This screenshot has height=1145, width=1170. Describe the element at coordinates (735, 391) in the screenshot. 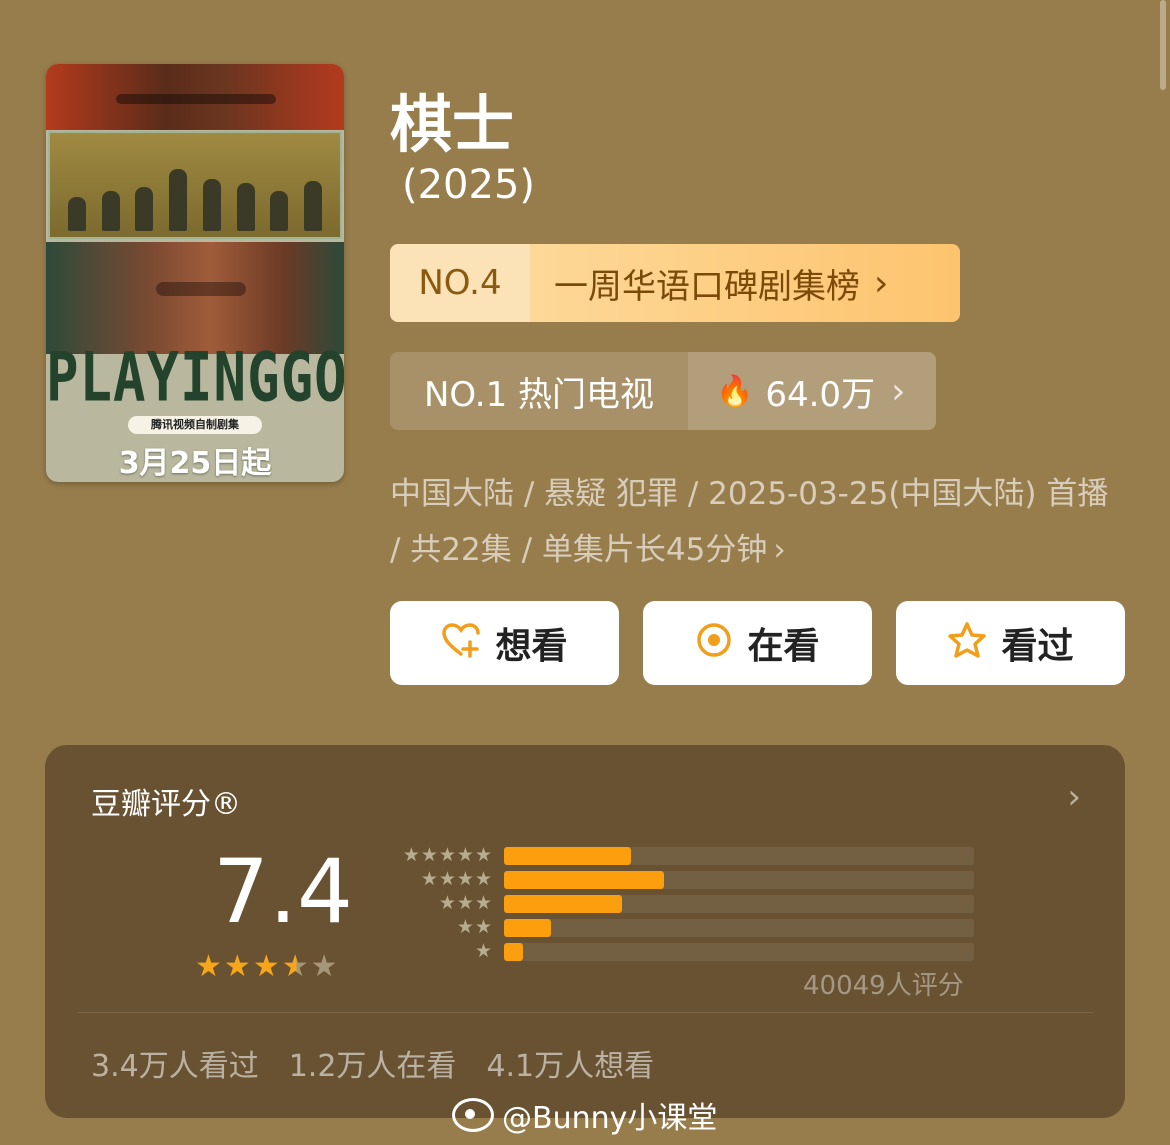

I see `flame-icon: 🔥` at that location.